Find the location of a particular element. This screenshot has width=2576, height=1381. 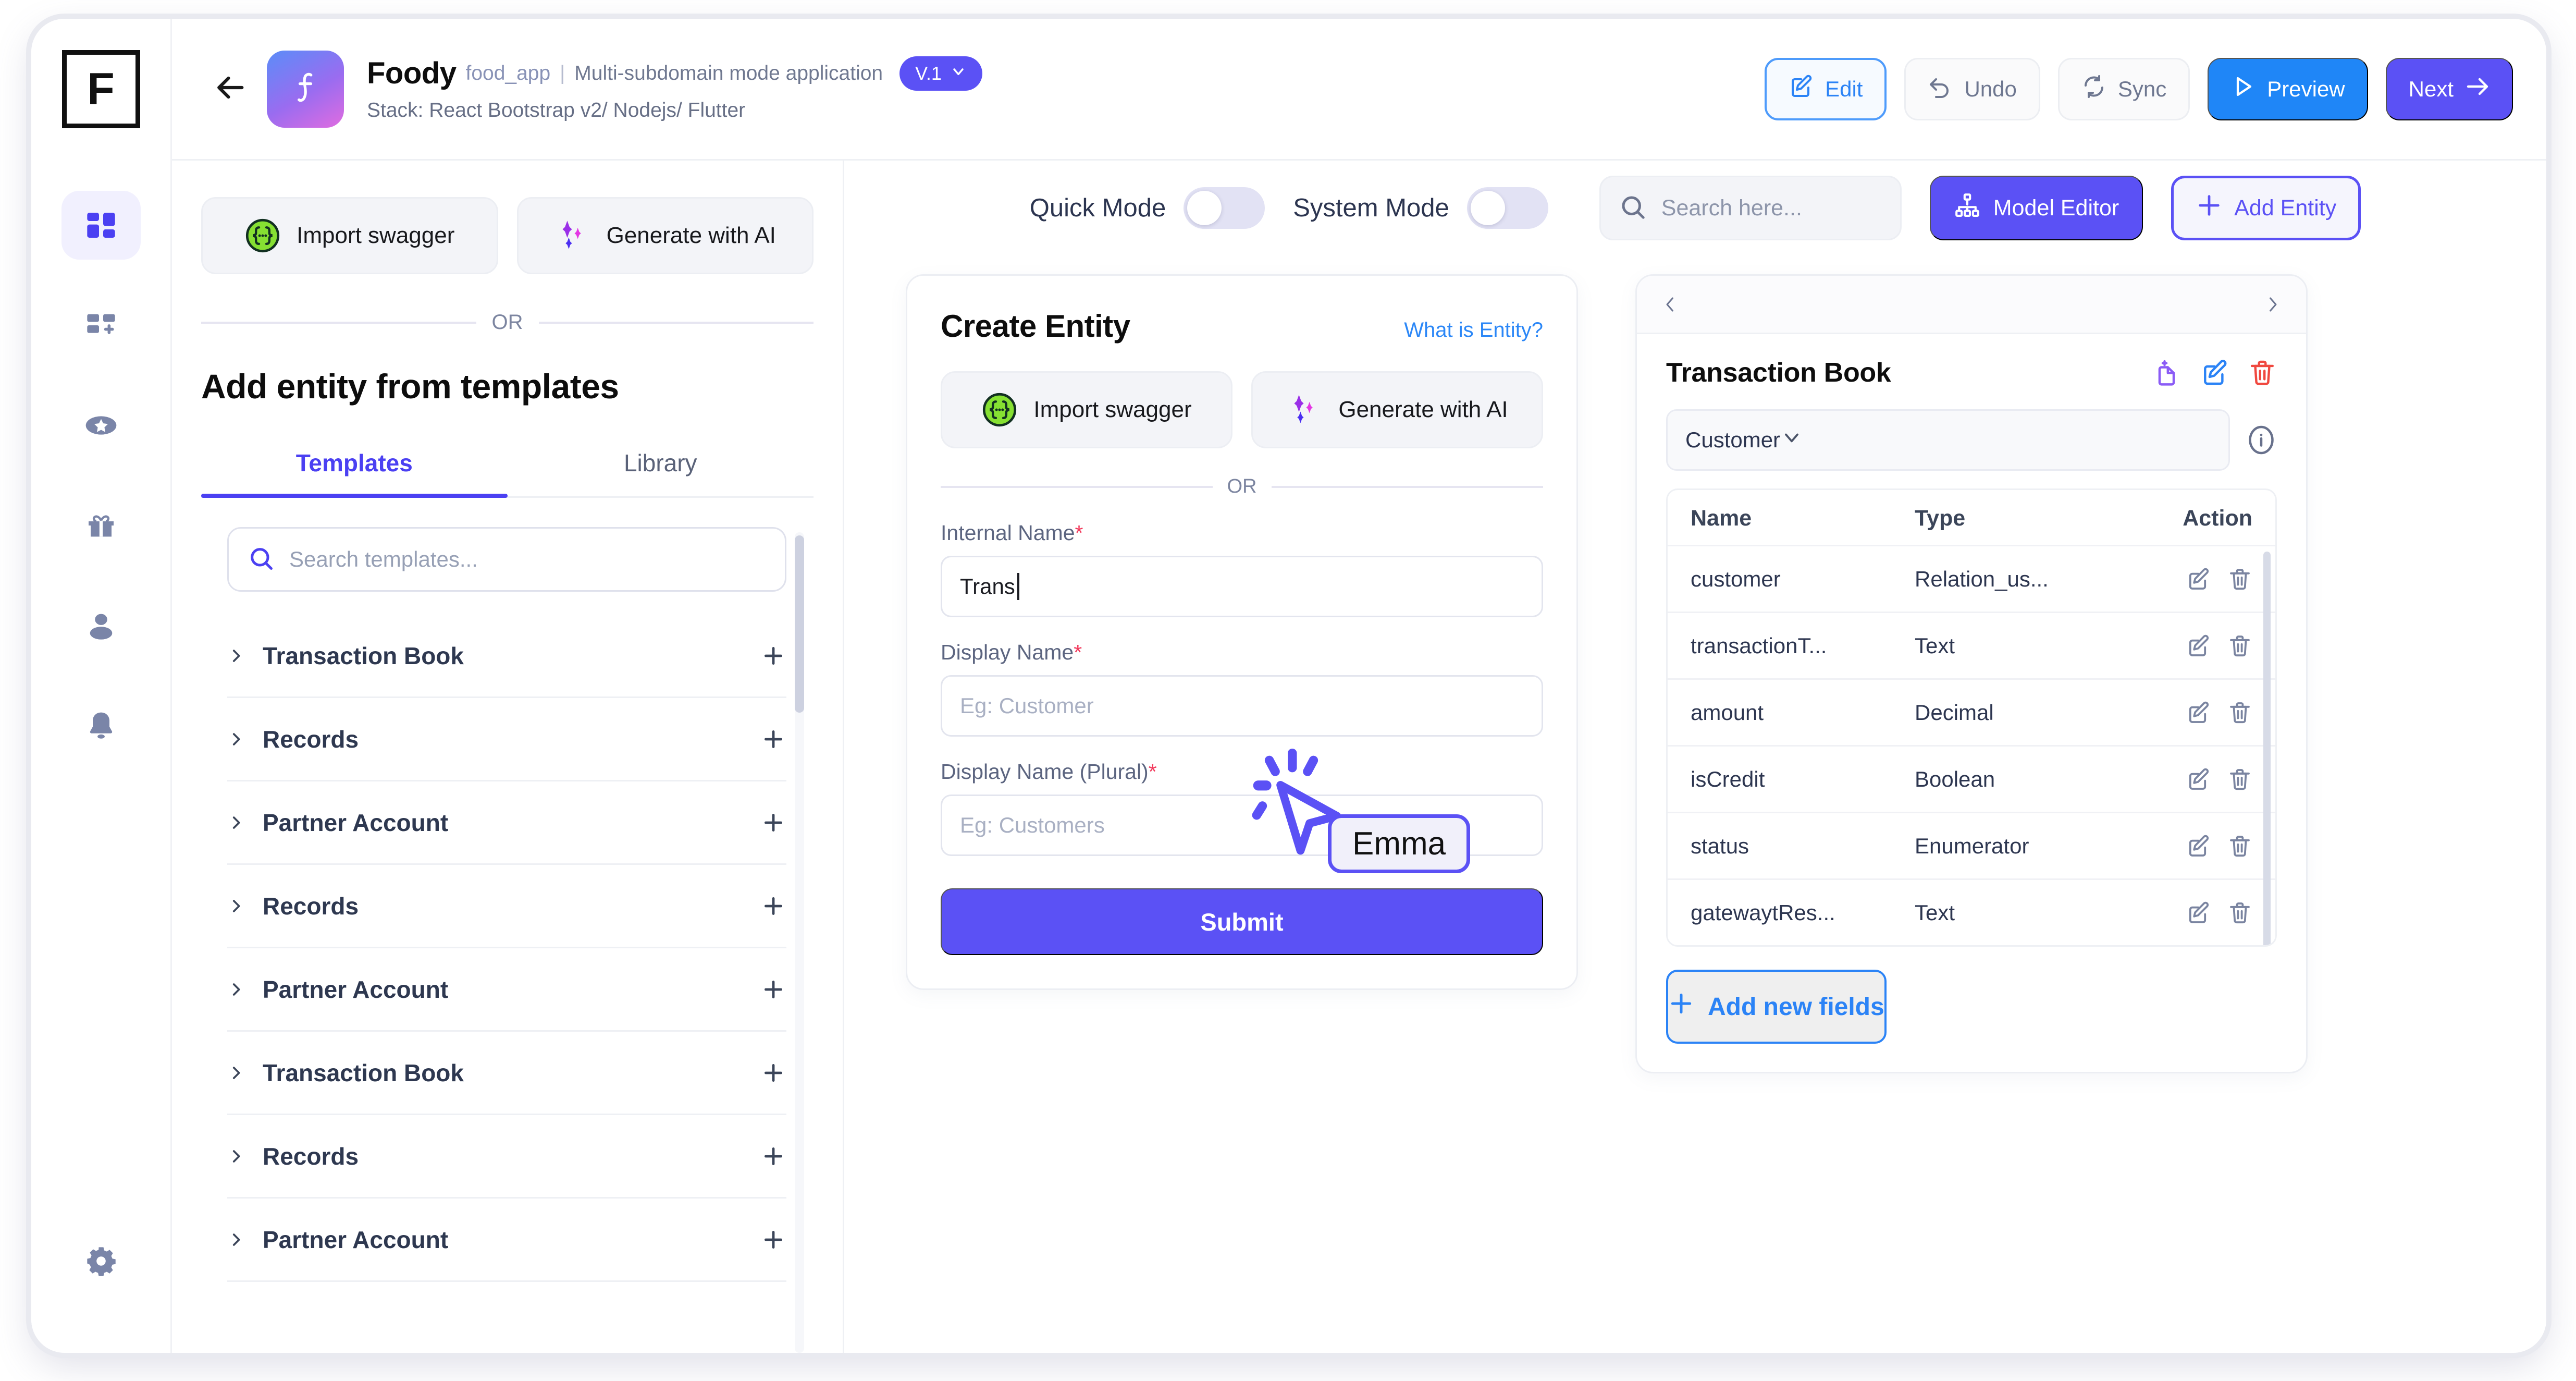

source-buttons: Import swagger Generate with AI is located at coordinates (507, 235).